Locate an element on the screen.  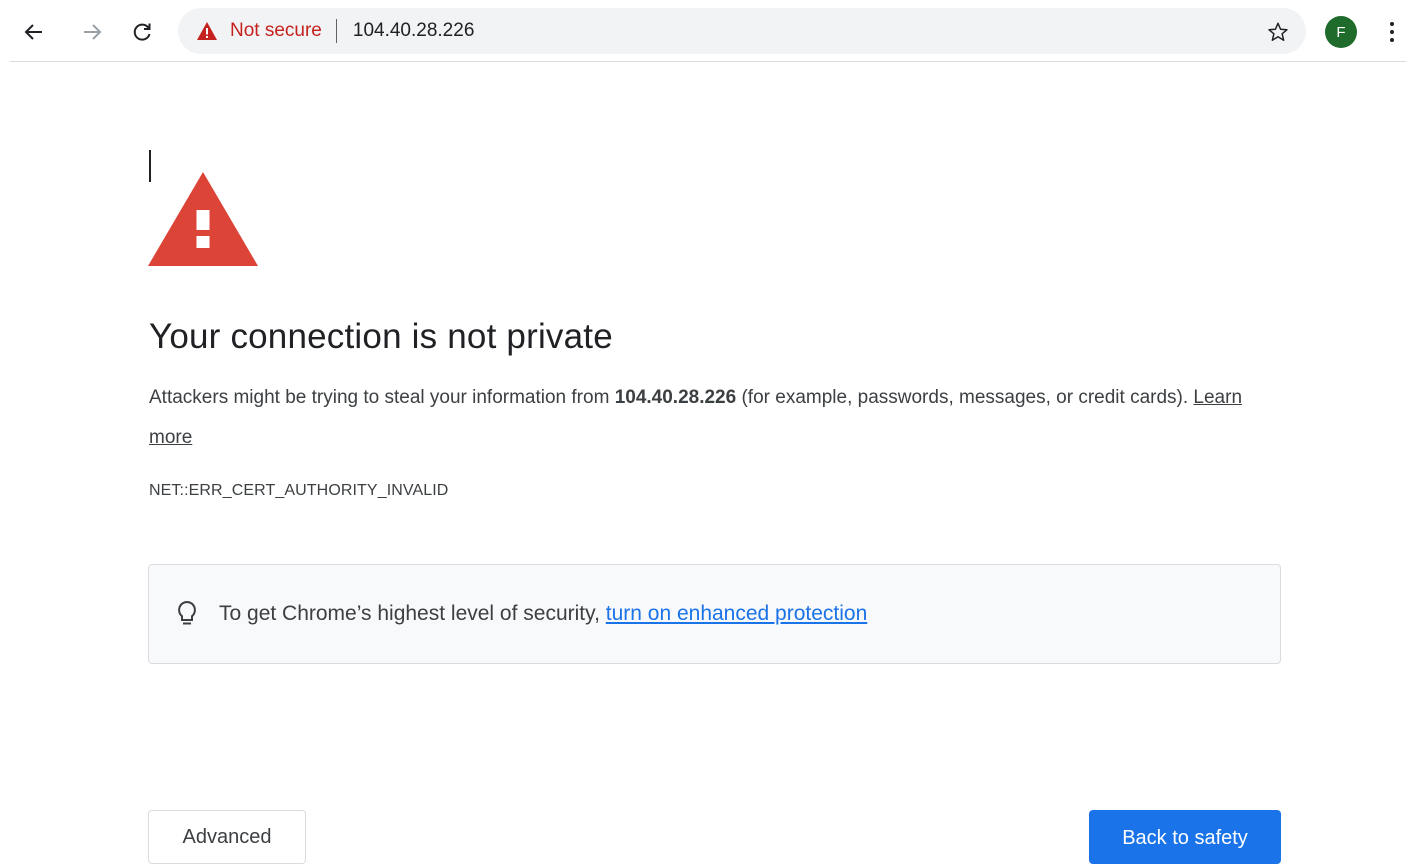
browser-toolbar: Not secure 104.40.28.226 F is located at coordinates (705, 31).